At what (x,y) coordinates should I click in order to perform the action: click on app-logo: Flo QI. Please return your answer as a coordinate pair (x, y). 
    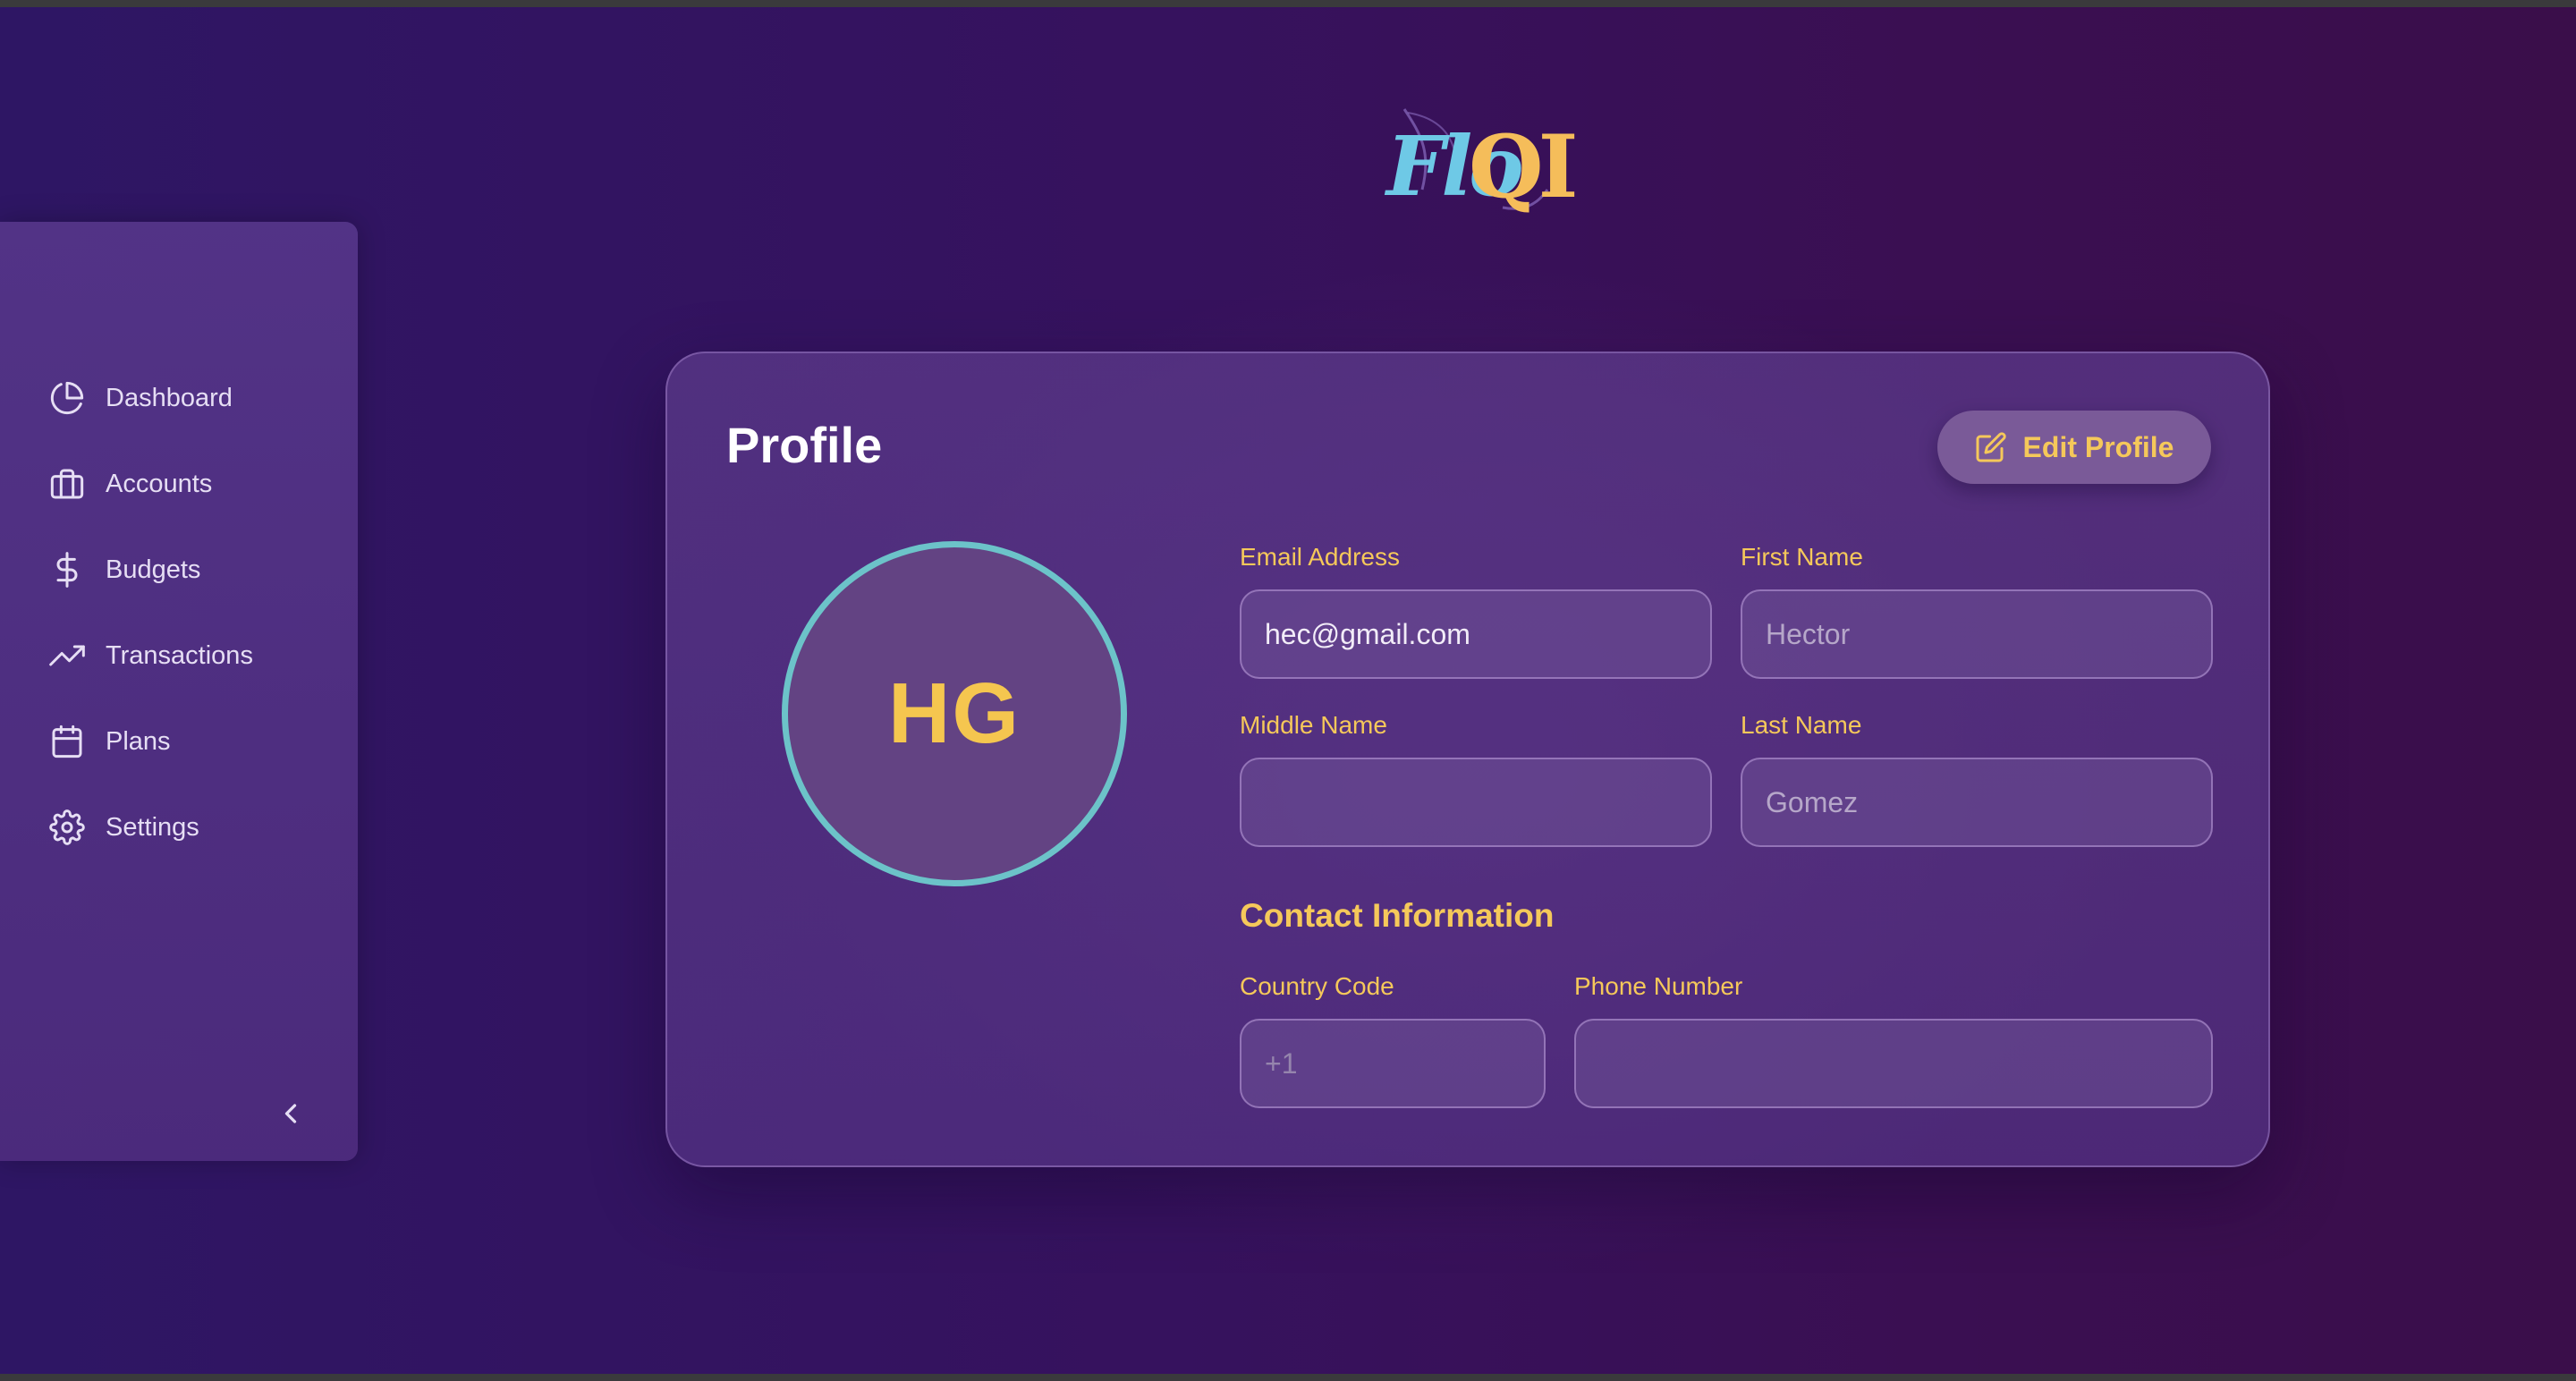
    Looking at the image, I should click on (1473, 162).